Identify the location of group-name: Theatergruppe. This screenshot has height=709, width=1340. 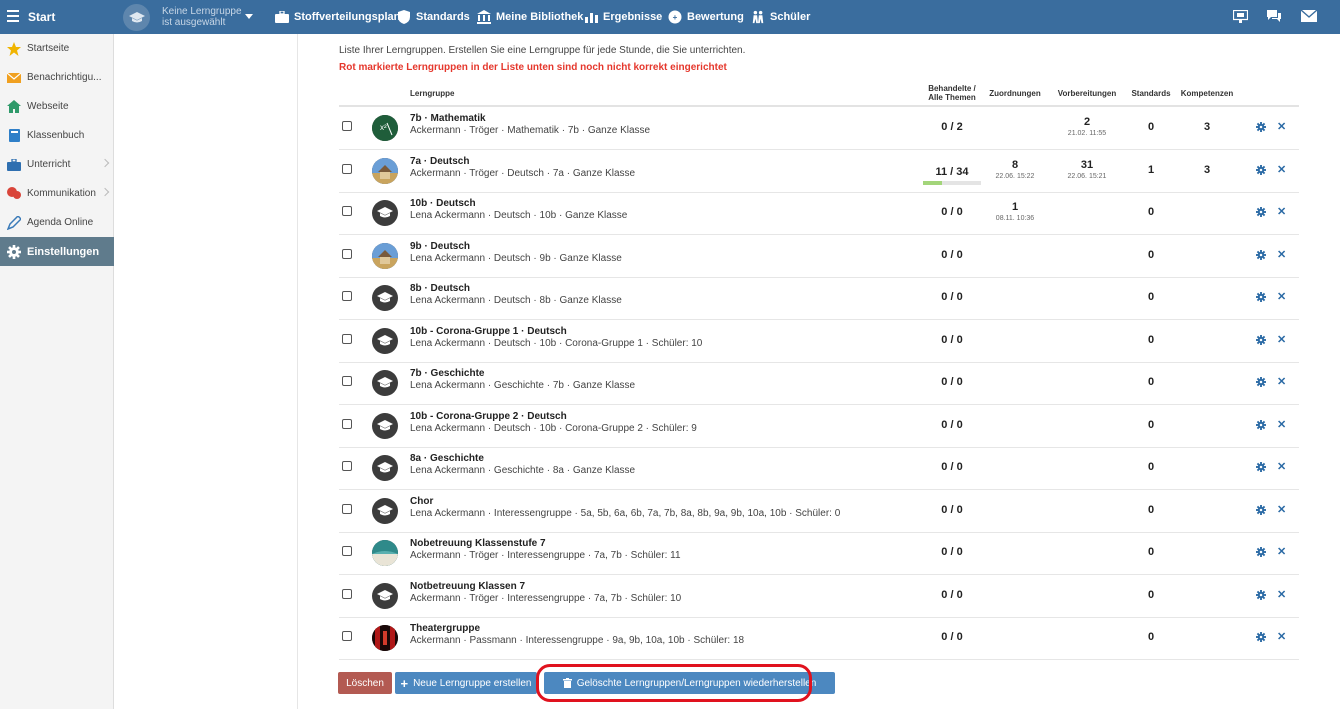
(445, 628).